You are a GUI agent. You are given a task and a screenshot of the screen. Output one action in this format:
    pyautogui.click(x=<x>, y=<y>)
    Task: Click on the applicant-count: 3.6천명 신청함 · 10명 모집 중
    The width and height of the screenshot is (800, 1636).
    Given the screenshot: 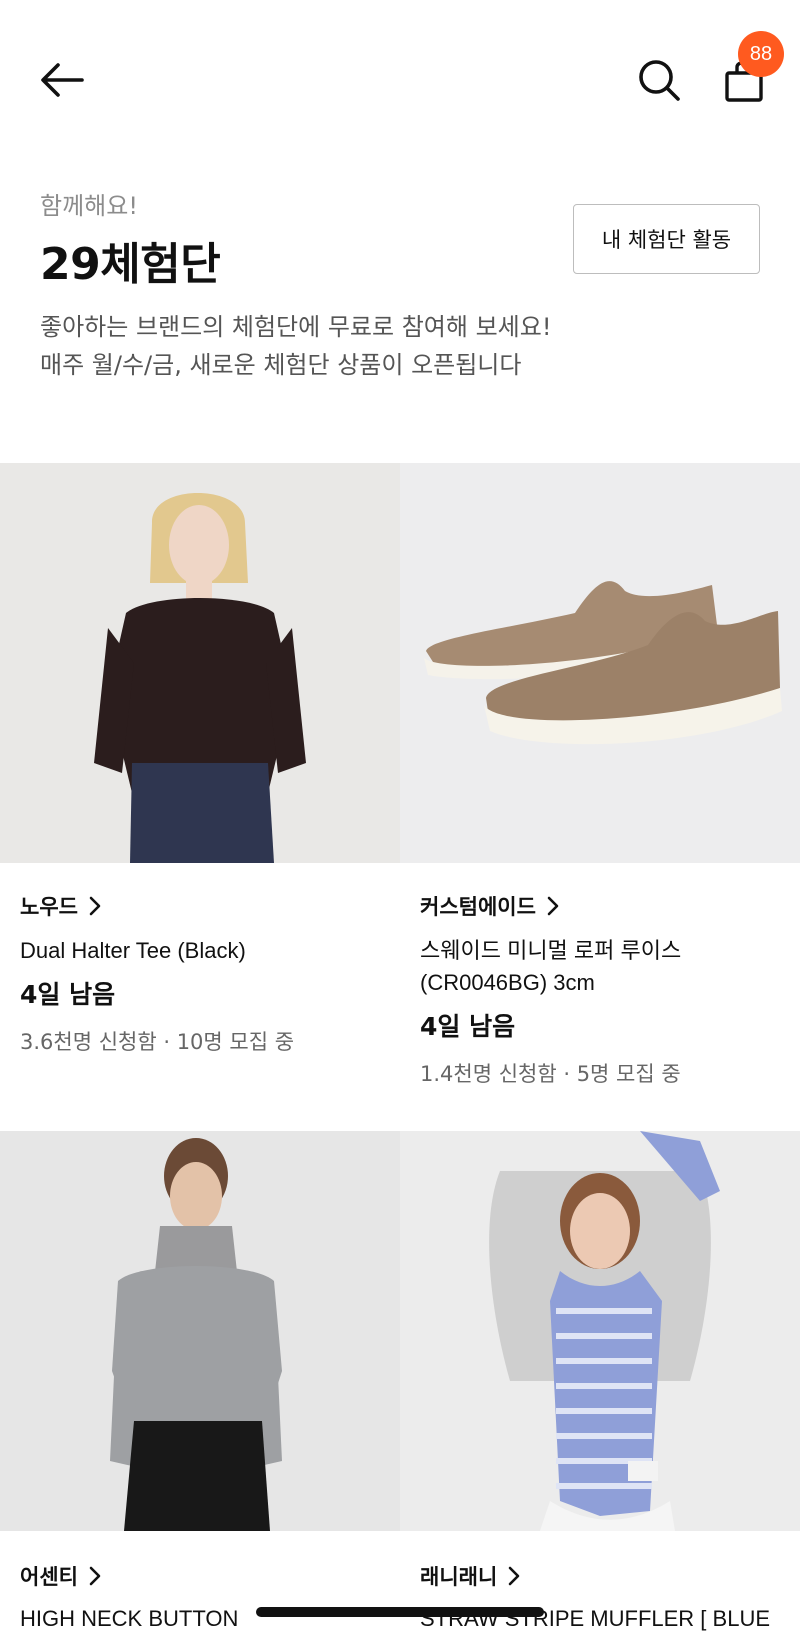 What is the action you would take?
    pyautogui.click(x=157, y=1042)
    